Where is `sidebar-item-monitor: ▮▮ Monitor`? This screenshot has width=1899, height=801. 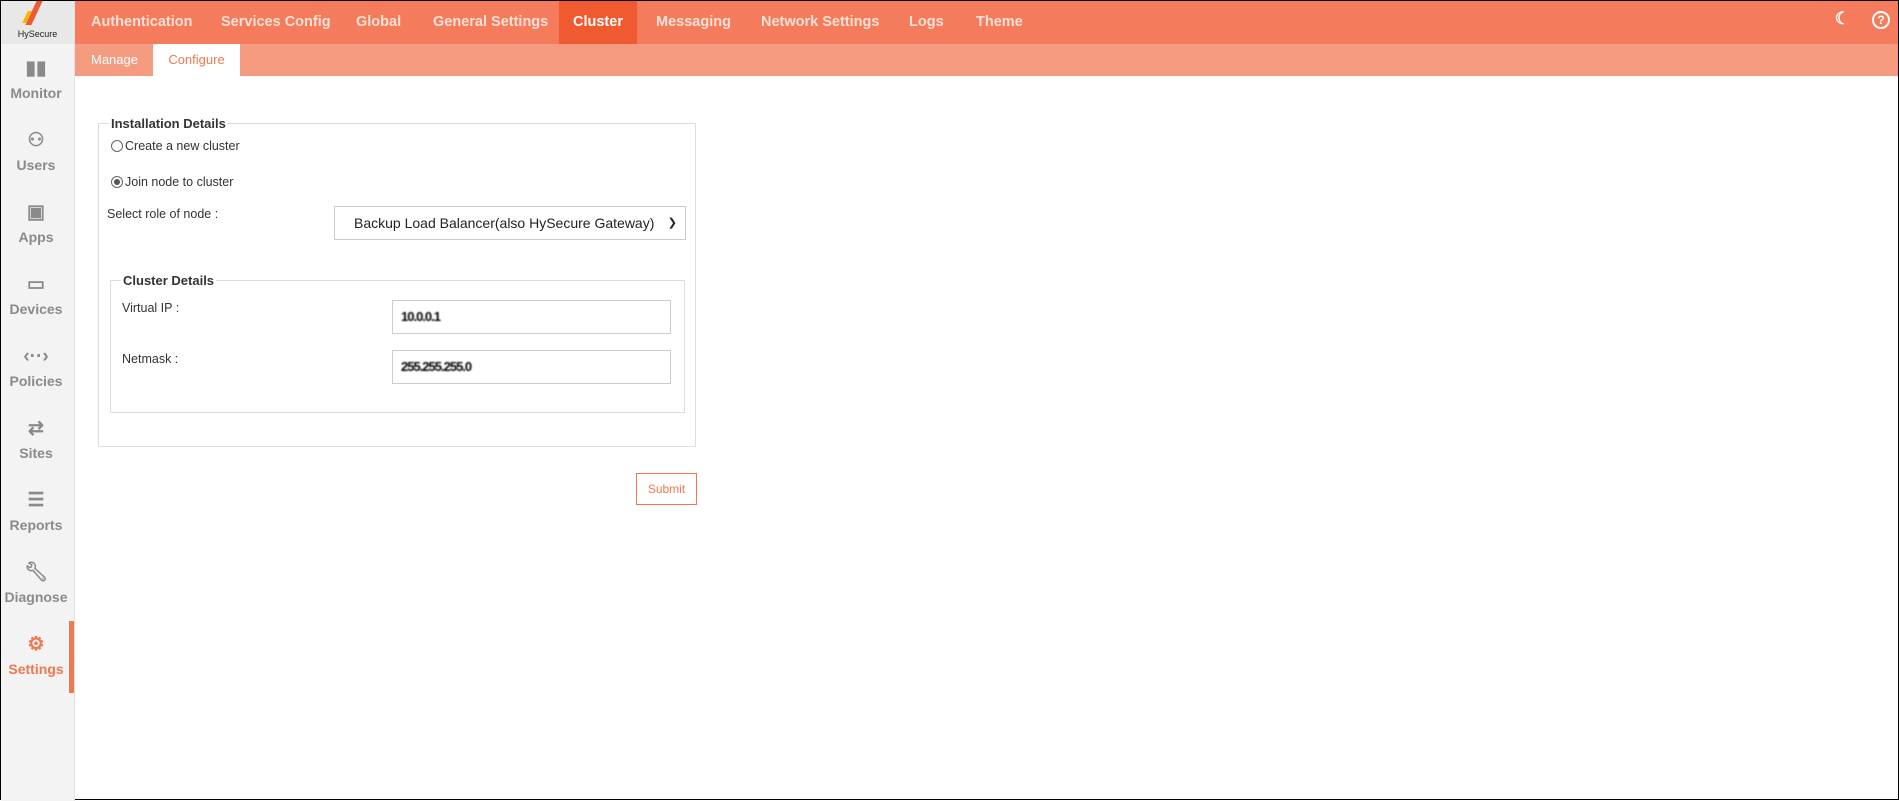
sidebar-item-monitor: ▮▮ Monitor is located at coordinates (36, 79).